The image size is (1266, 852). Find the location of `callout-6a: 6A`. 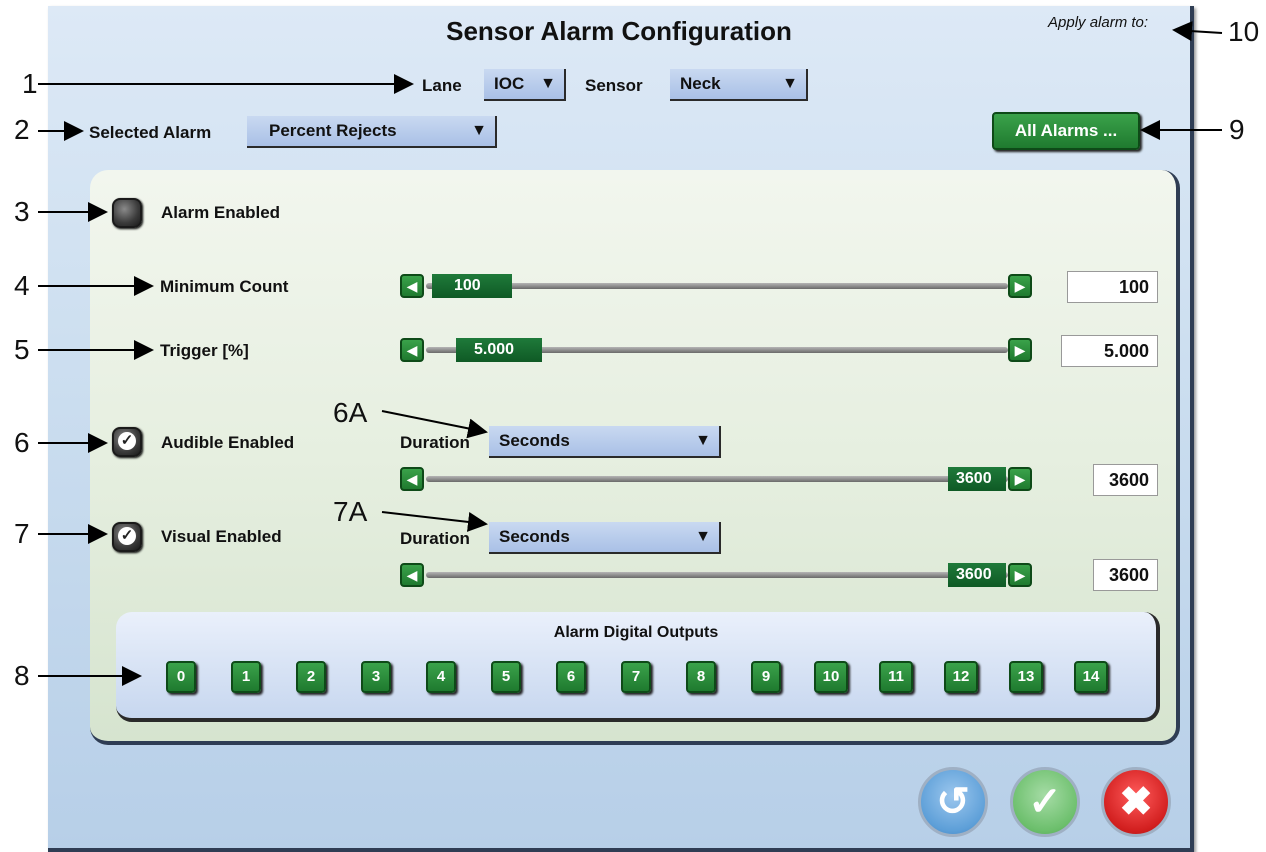

callout-6a: 6A is located at coordinates (350, 412).